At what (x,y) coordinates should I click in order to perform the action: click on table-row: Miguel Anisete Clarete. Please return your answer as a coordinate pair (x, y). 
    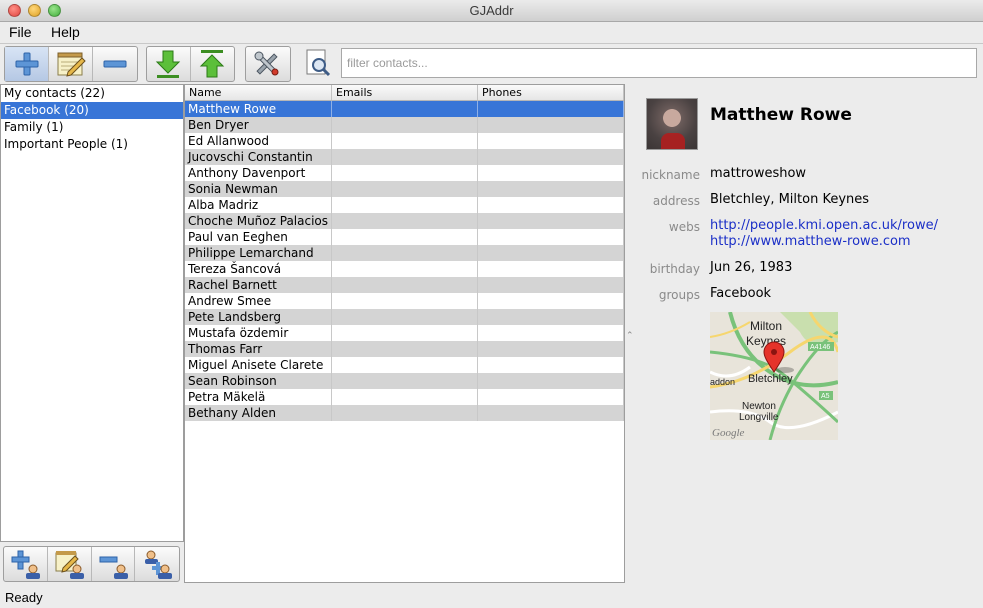
    Looking at the image, I should click on (404, 365).